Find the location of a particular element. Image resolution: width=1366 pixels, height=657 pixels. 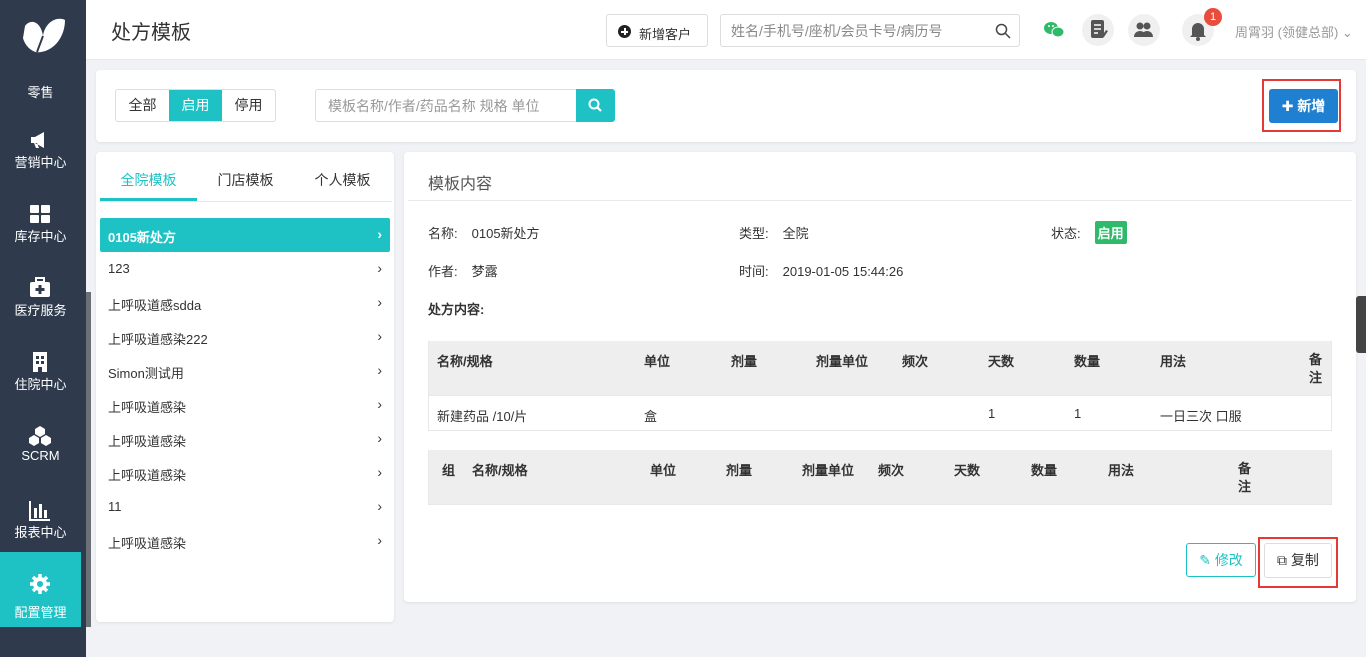

plus-circle-icon is located at coordinates (624, 31).